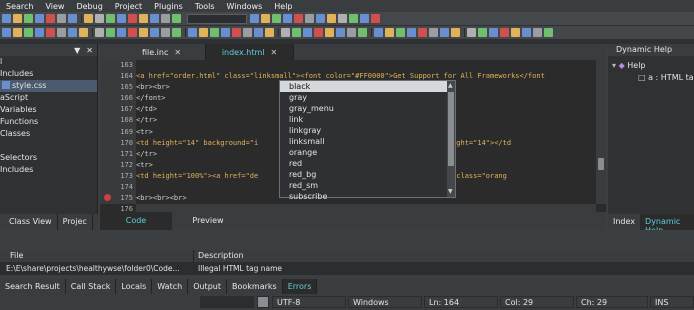 The image size is (694, 310). I want to click on menu-plugins: Plugins, so click(168, 6).